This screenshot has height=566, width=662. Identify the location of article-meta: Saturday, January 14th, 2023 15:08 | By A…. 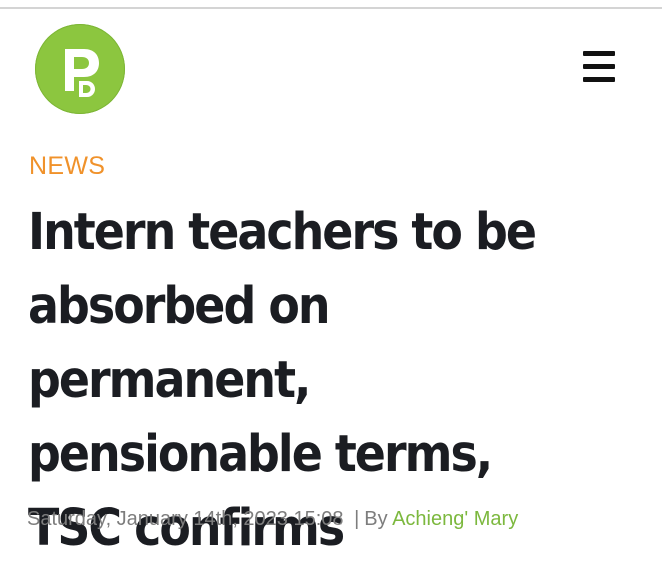
(272, 519).